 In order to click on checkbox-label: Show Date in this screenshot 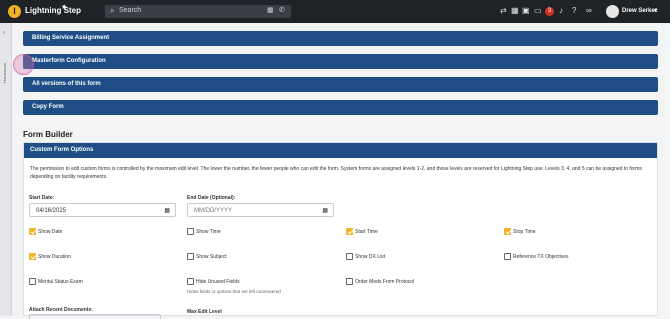, I will do `click(50, 231)`.